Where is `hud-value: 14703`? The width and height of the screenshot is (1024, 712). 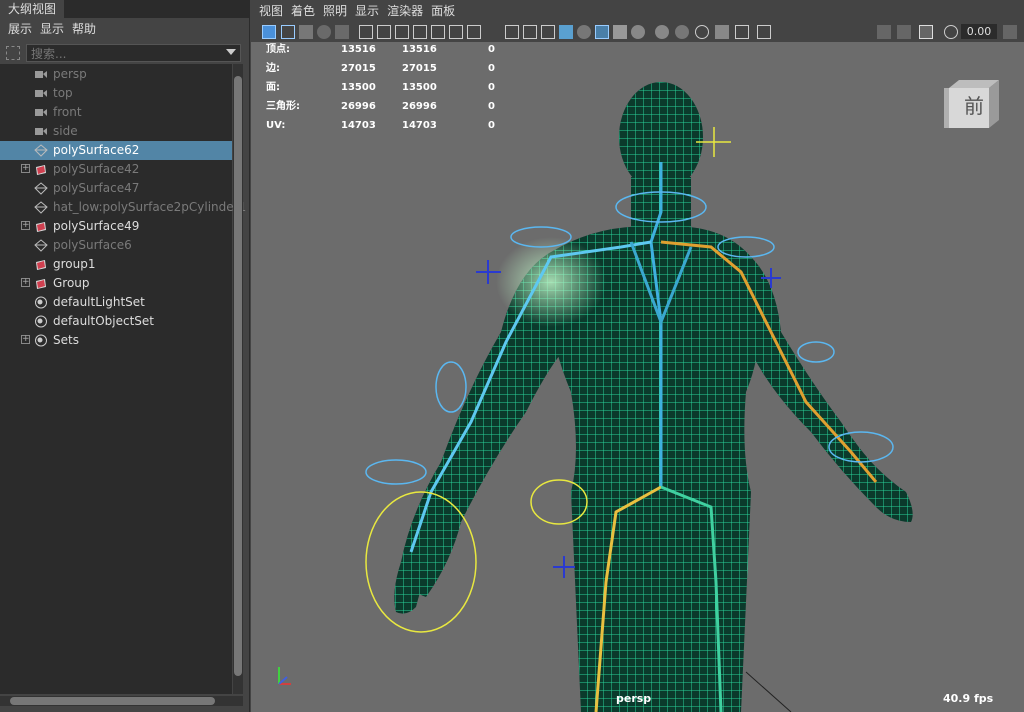 hud-value: 14703 is located at coordinates (419, 125).